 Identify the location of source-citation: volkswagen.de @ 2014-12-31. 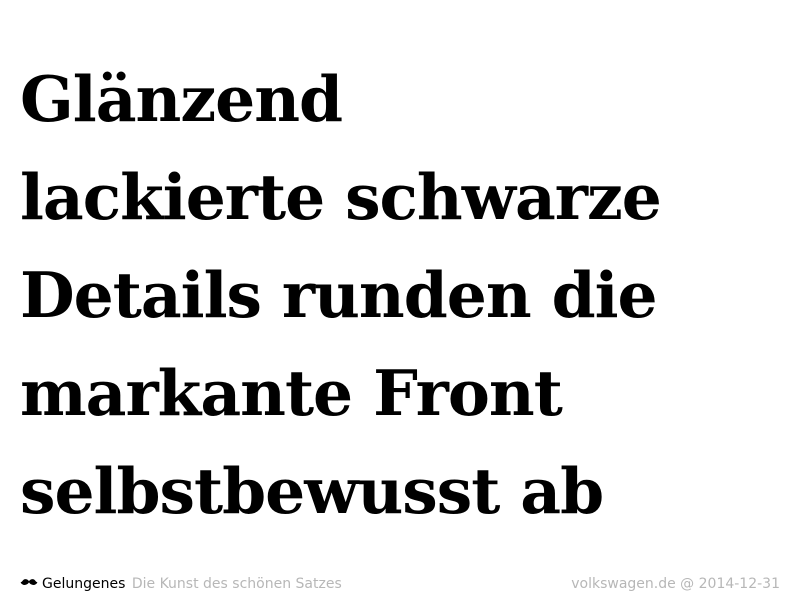
(675, 584).